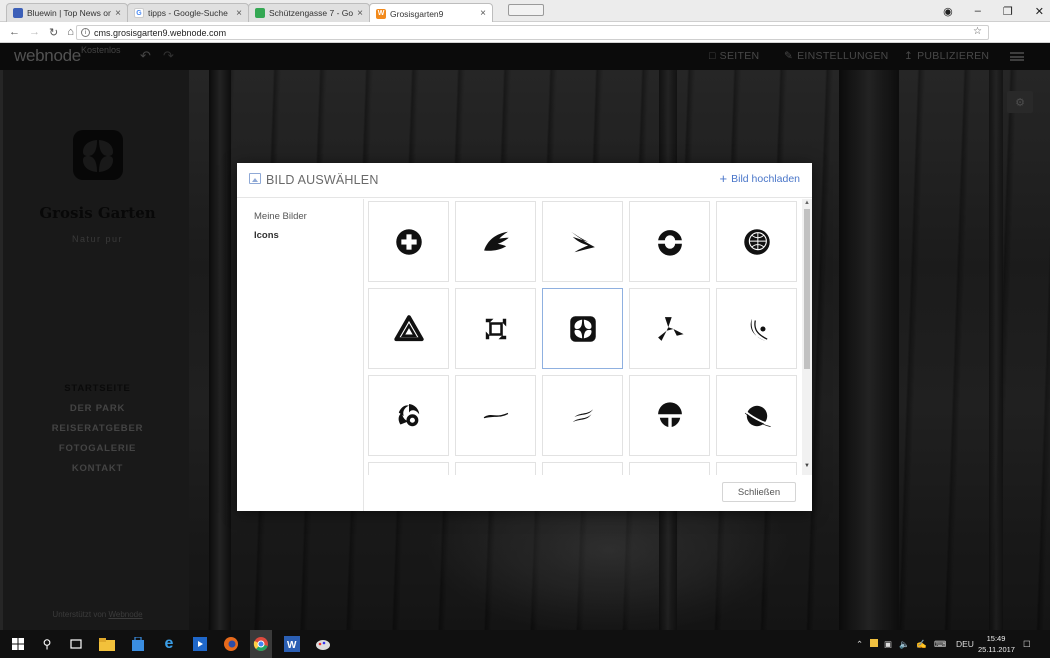 Image resolution: width=1050 pixels, height=658 pixels. I want to click on arc-dot-icon, so click(758, 329).